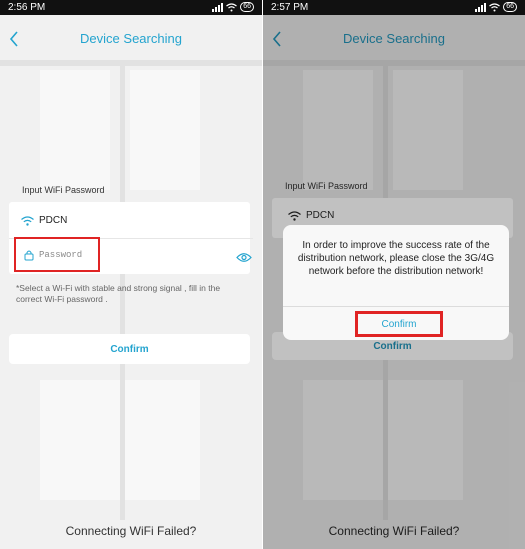  I want to click on header: Device Searching, so click(131, 40).